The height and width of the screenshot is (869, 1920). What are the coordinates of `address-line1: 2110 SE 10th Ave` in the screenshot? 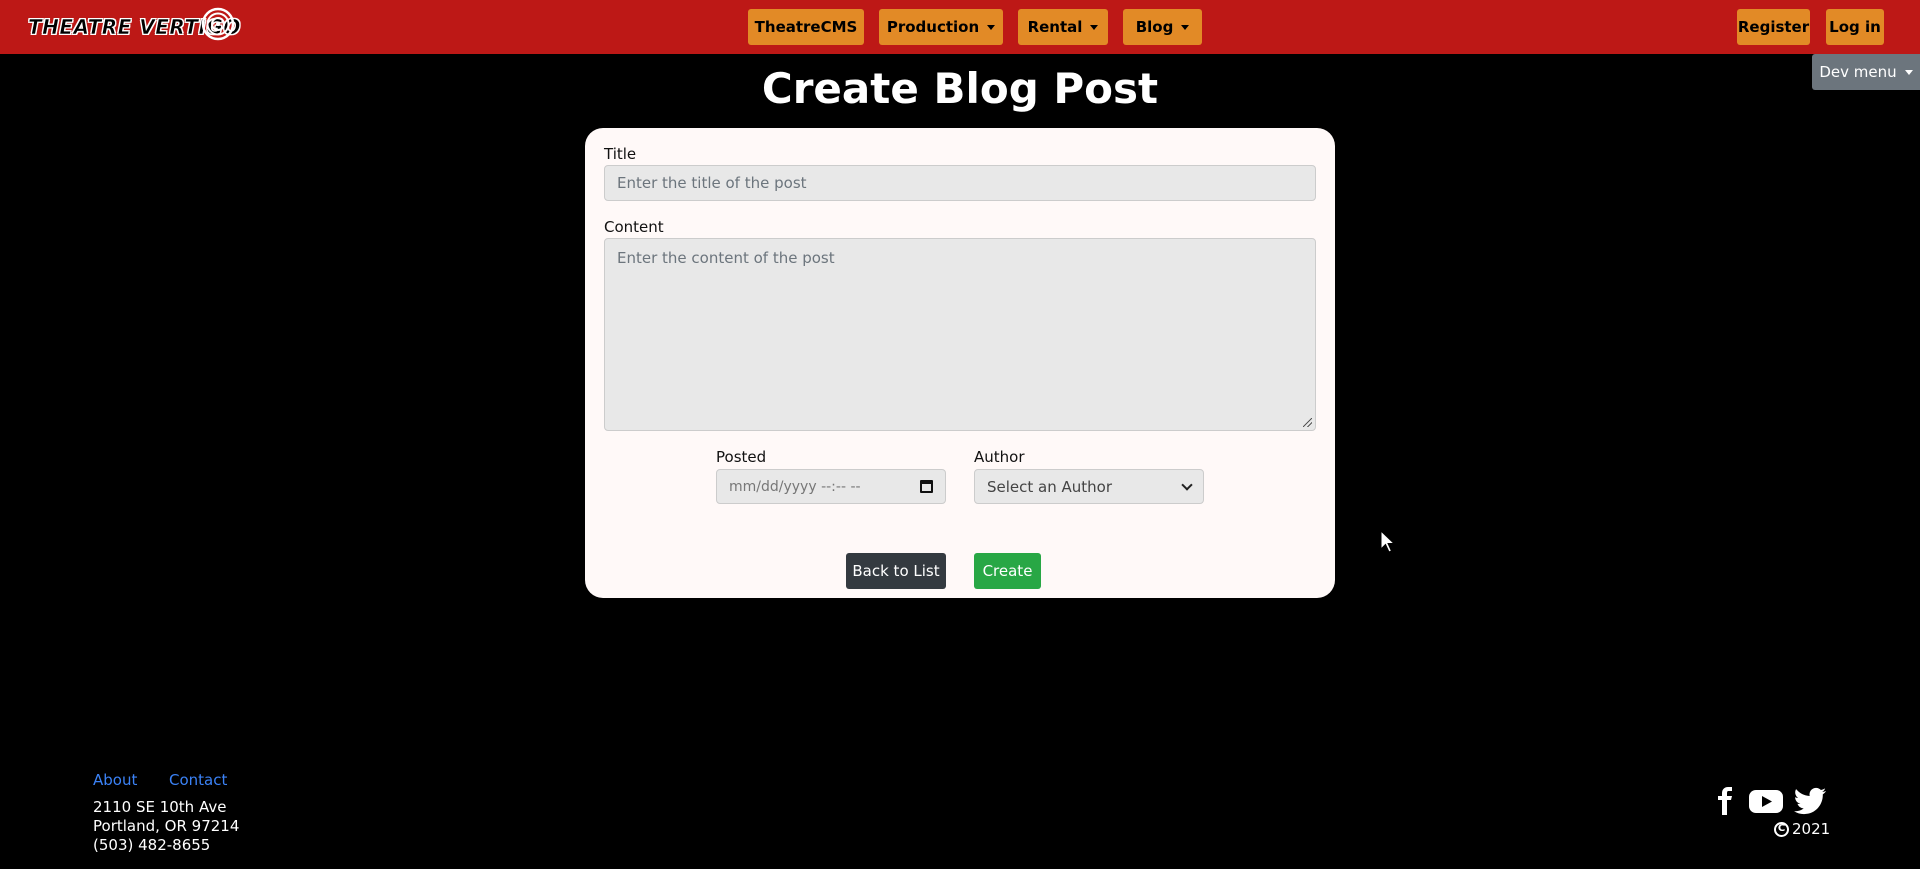 It's located at (160, 807).